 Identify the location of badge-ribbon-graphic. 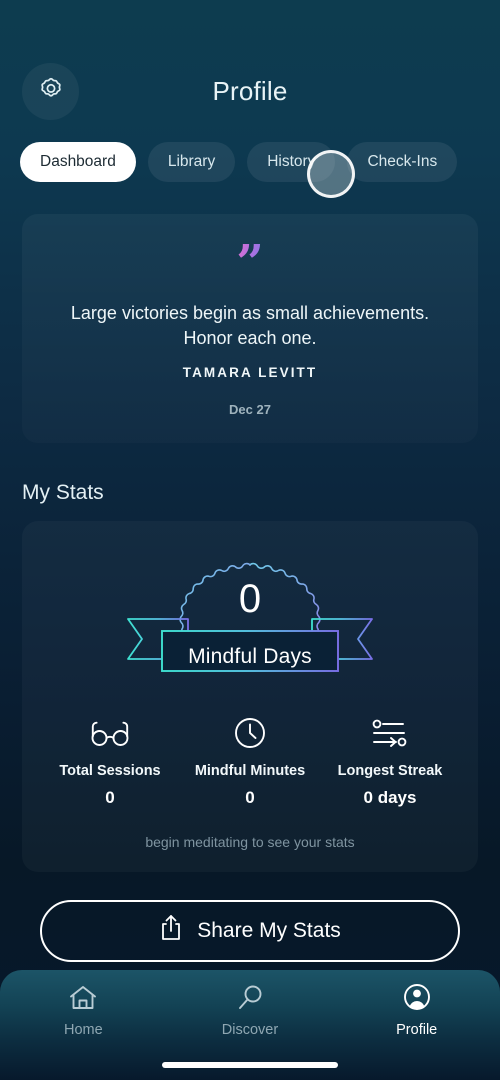
(250, 617).